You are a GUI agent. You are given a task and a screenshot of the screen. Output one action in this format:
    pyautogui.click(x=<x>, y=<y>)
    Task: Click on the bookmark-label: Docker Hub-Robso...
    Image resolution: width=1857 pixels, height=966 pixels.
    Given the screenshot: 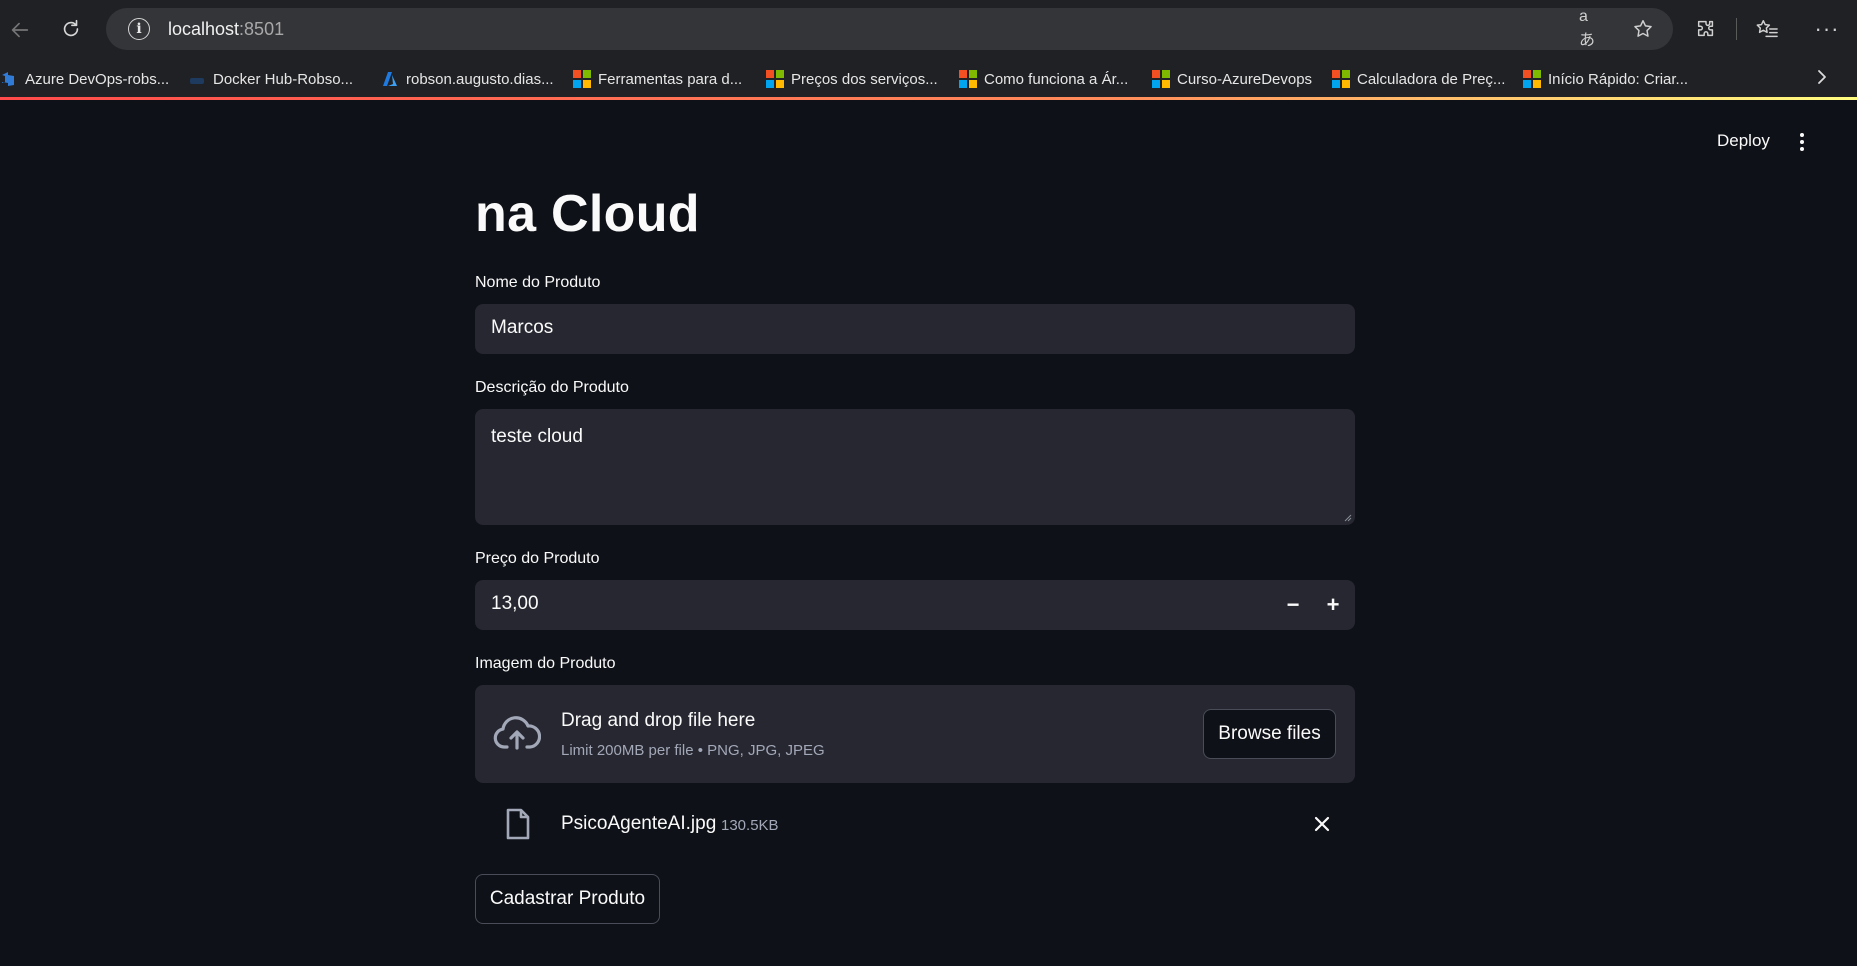 What is the action you would take?
    pyautogui.click(x=283, y=79)
    